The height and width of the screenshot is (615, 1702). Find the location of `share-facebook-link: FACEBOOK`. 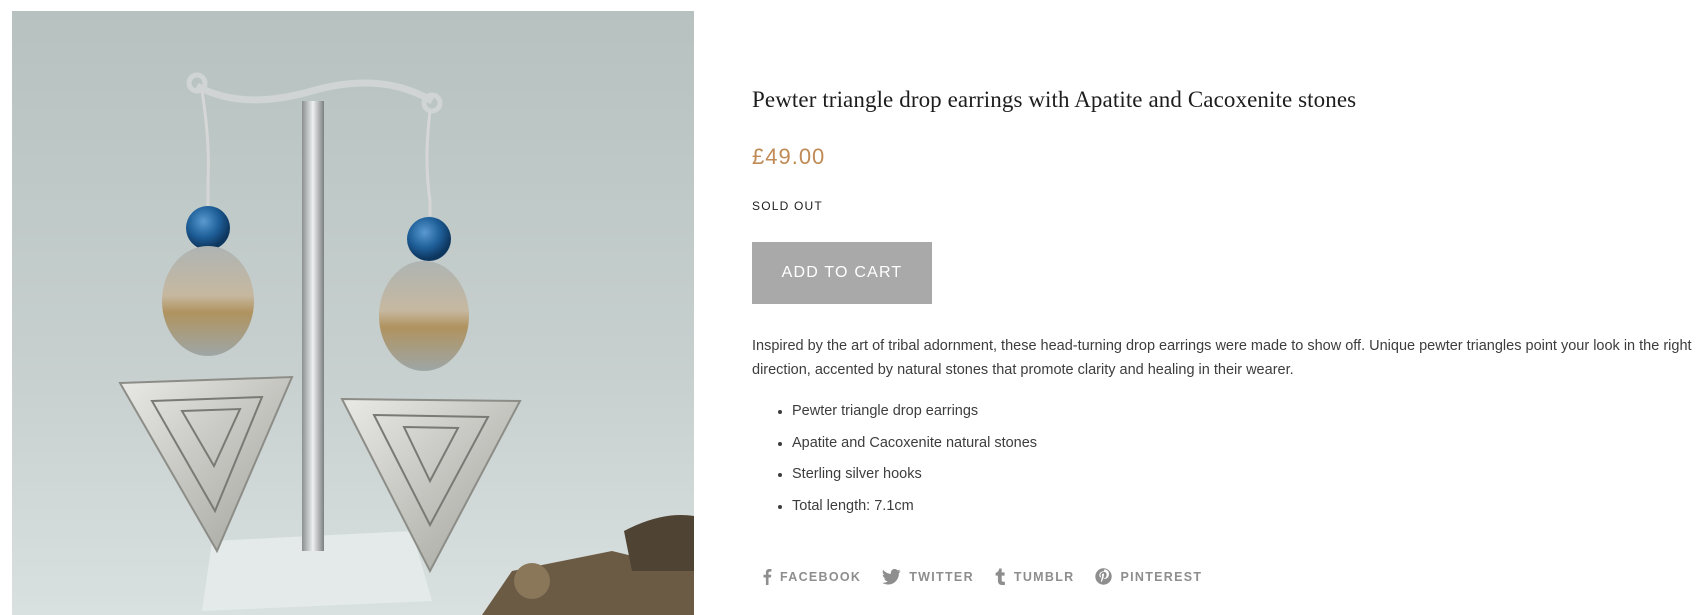

share-facebook-link: FACEBOOK is located at coordinates (811, 576).